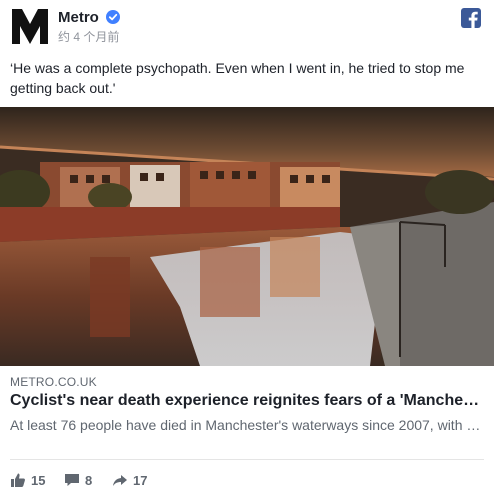  I want to click on link-domain: METRO.CO.UK, so click(53, 382).